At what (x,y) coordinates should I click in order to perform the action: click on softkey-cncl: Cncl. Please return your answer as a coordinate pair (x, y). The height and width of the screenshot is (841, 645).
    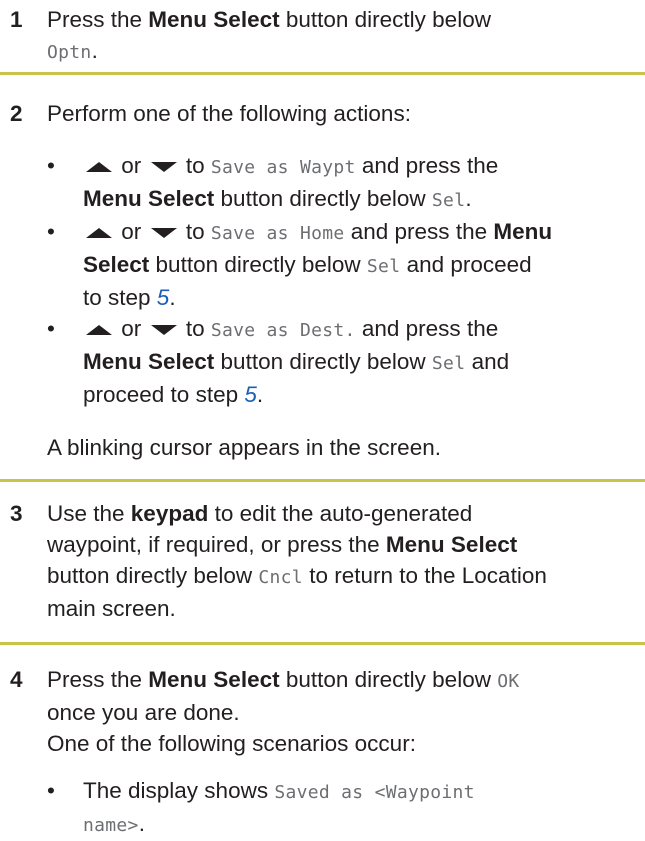
    Looking at the image, I should click on (280, 577).